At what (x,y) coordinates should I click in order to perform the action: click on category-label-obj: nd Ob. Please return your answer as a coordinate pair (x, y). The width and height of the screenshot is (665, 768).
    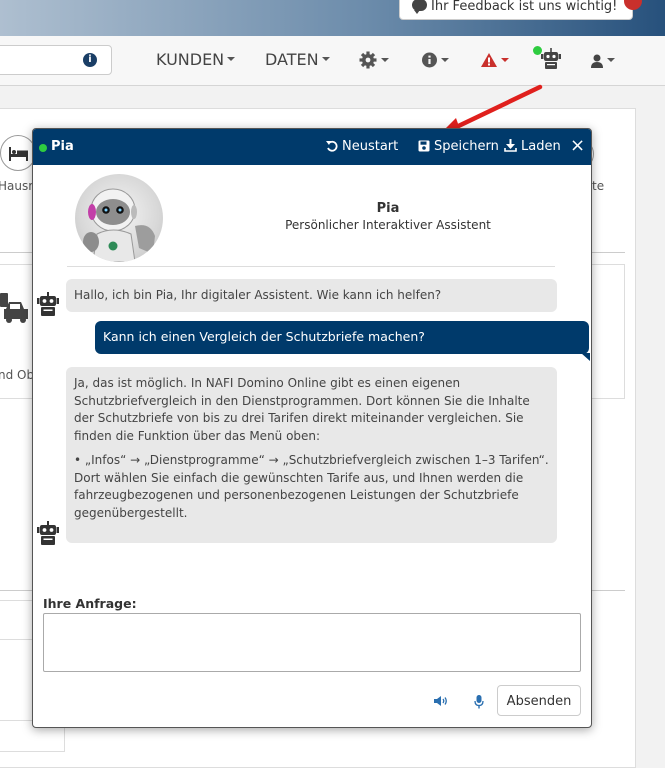
    Looking at the image, I should click on (17, 375).